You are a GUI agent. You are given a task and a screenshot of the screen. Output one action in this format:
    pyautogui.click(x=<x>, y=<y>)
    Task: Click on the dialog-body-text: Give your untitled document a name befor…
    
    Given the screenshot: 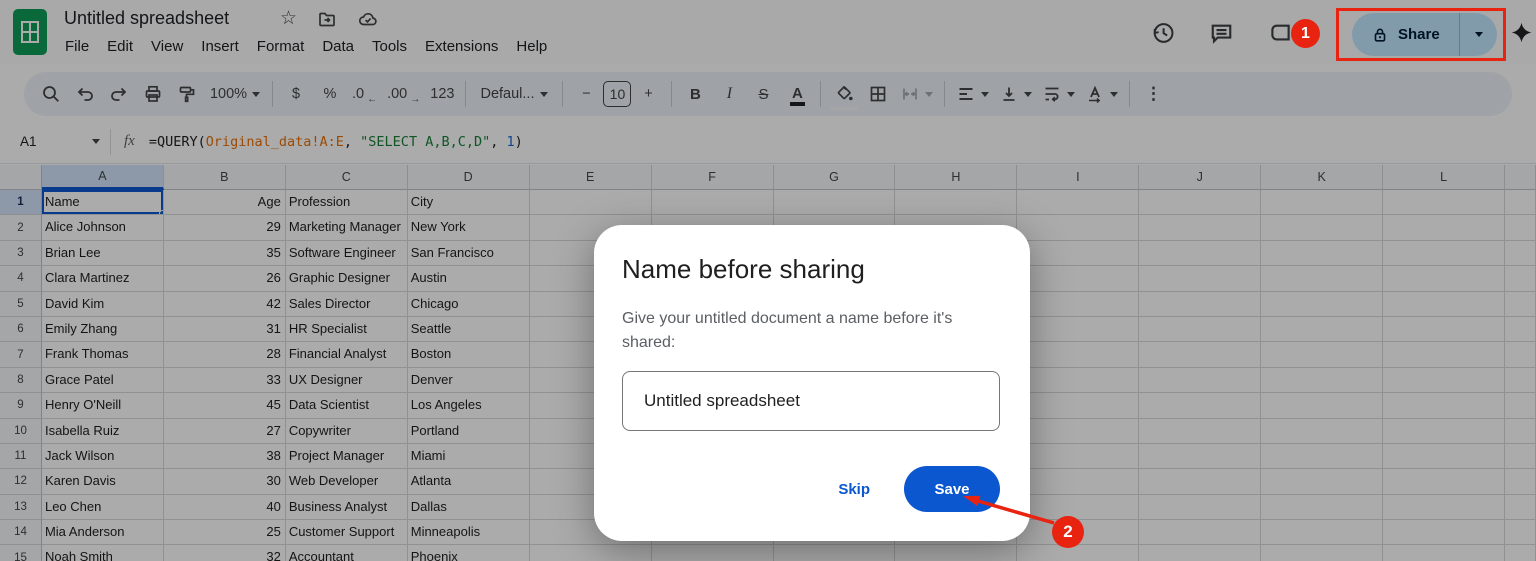 What is the action you would take?
    pyautogui.click(x=787, y=330)
    